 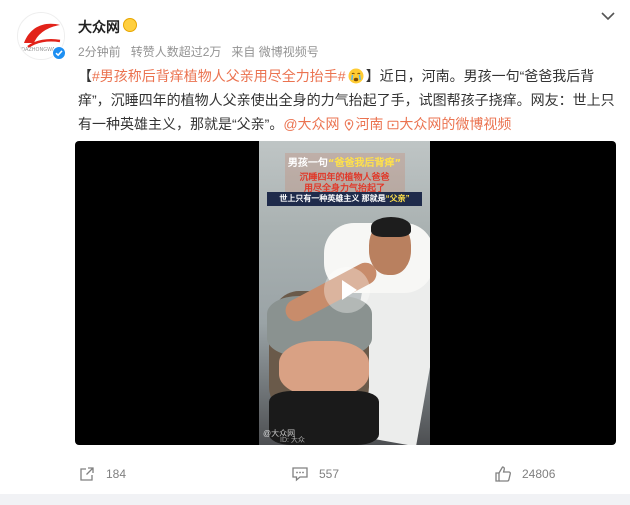 I want to click on post-meta: 2分钟前 转赞人数超过2万 来自 微博视频号, so click(x=203, y=51).